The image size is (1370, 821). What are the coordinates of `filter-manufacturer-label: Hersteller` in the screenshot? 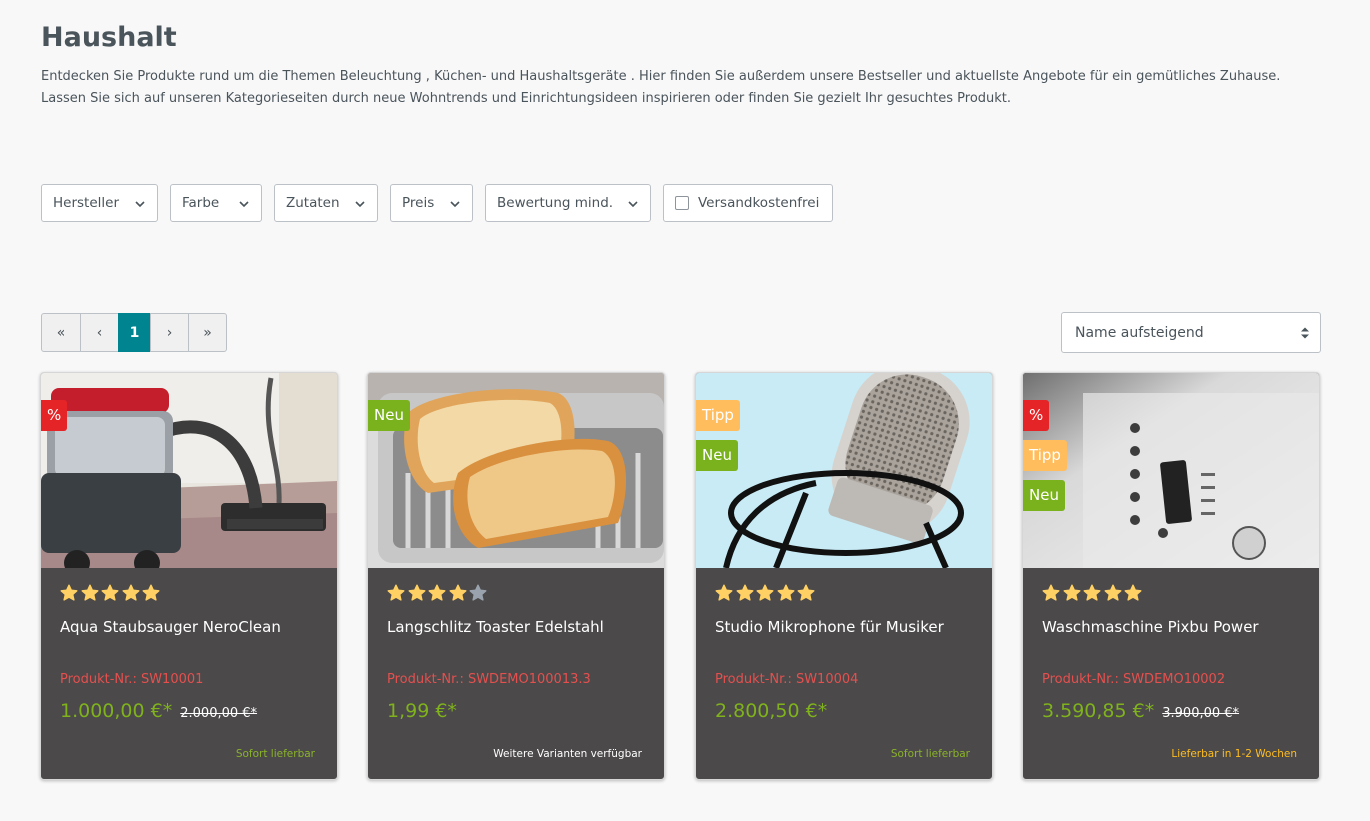 It's located at (86, 203).